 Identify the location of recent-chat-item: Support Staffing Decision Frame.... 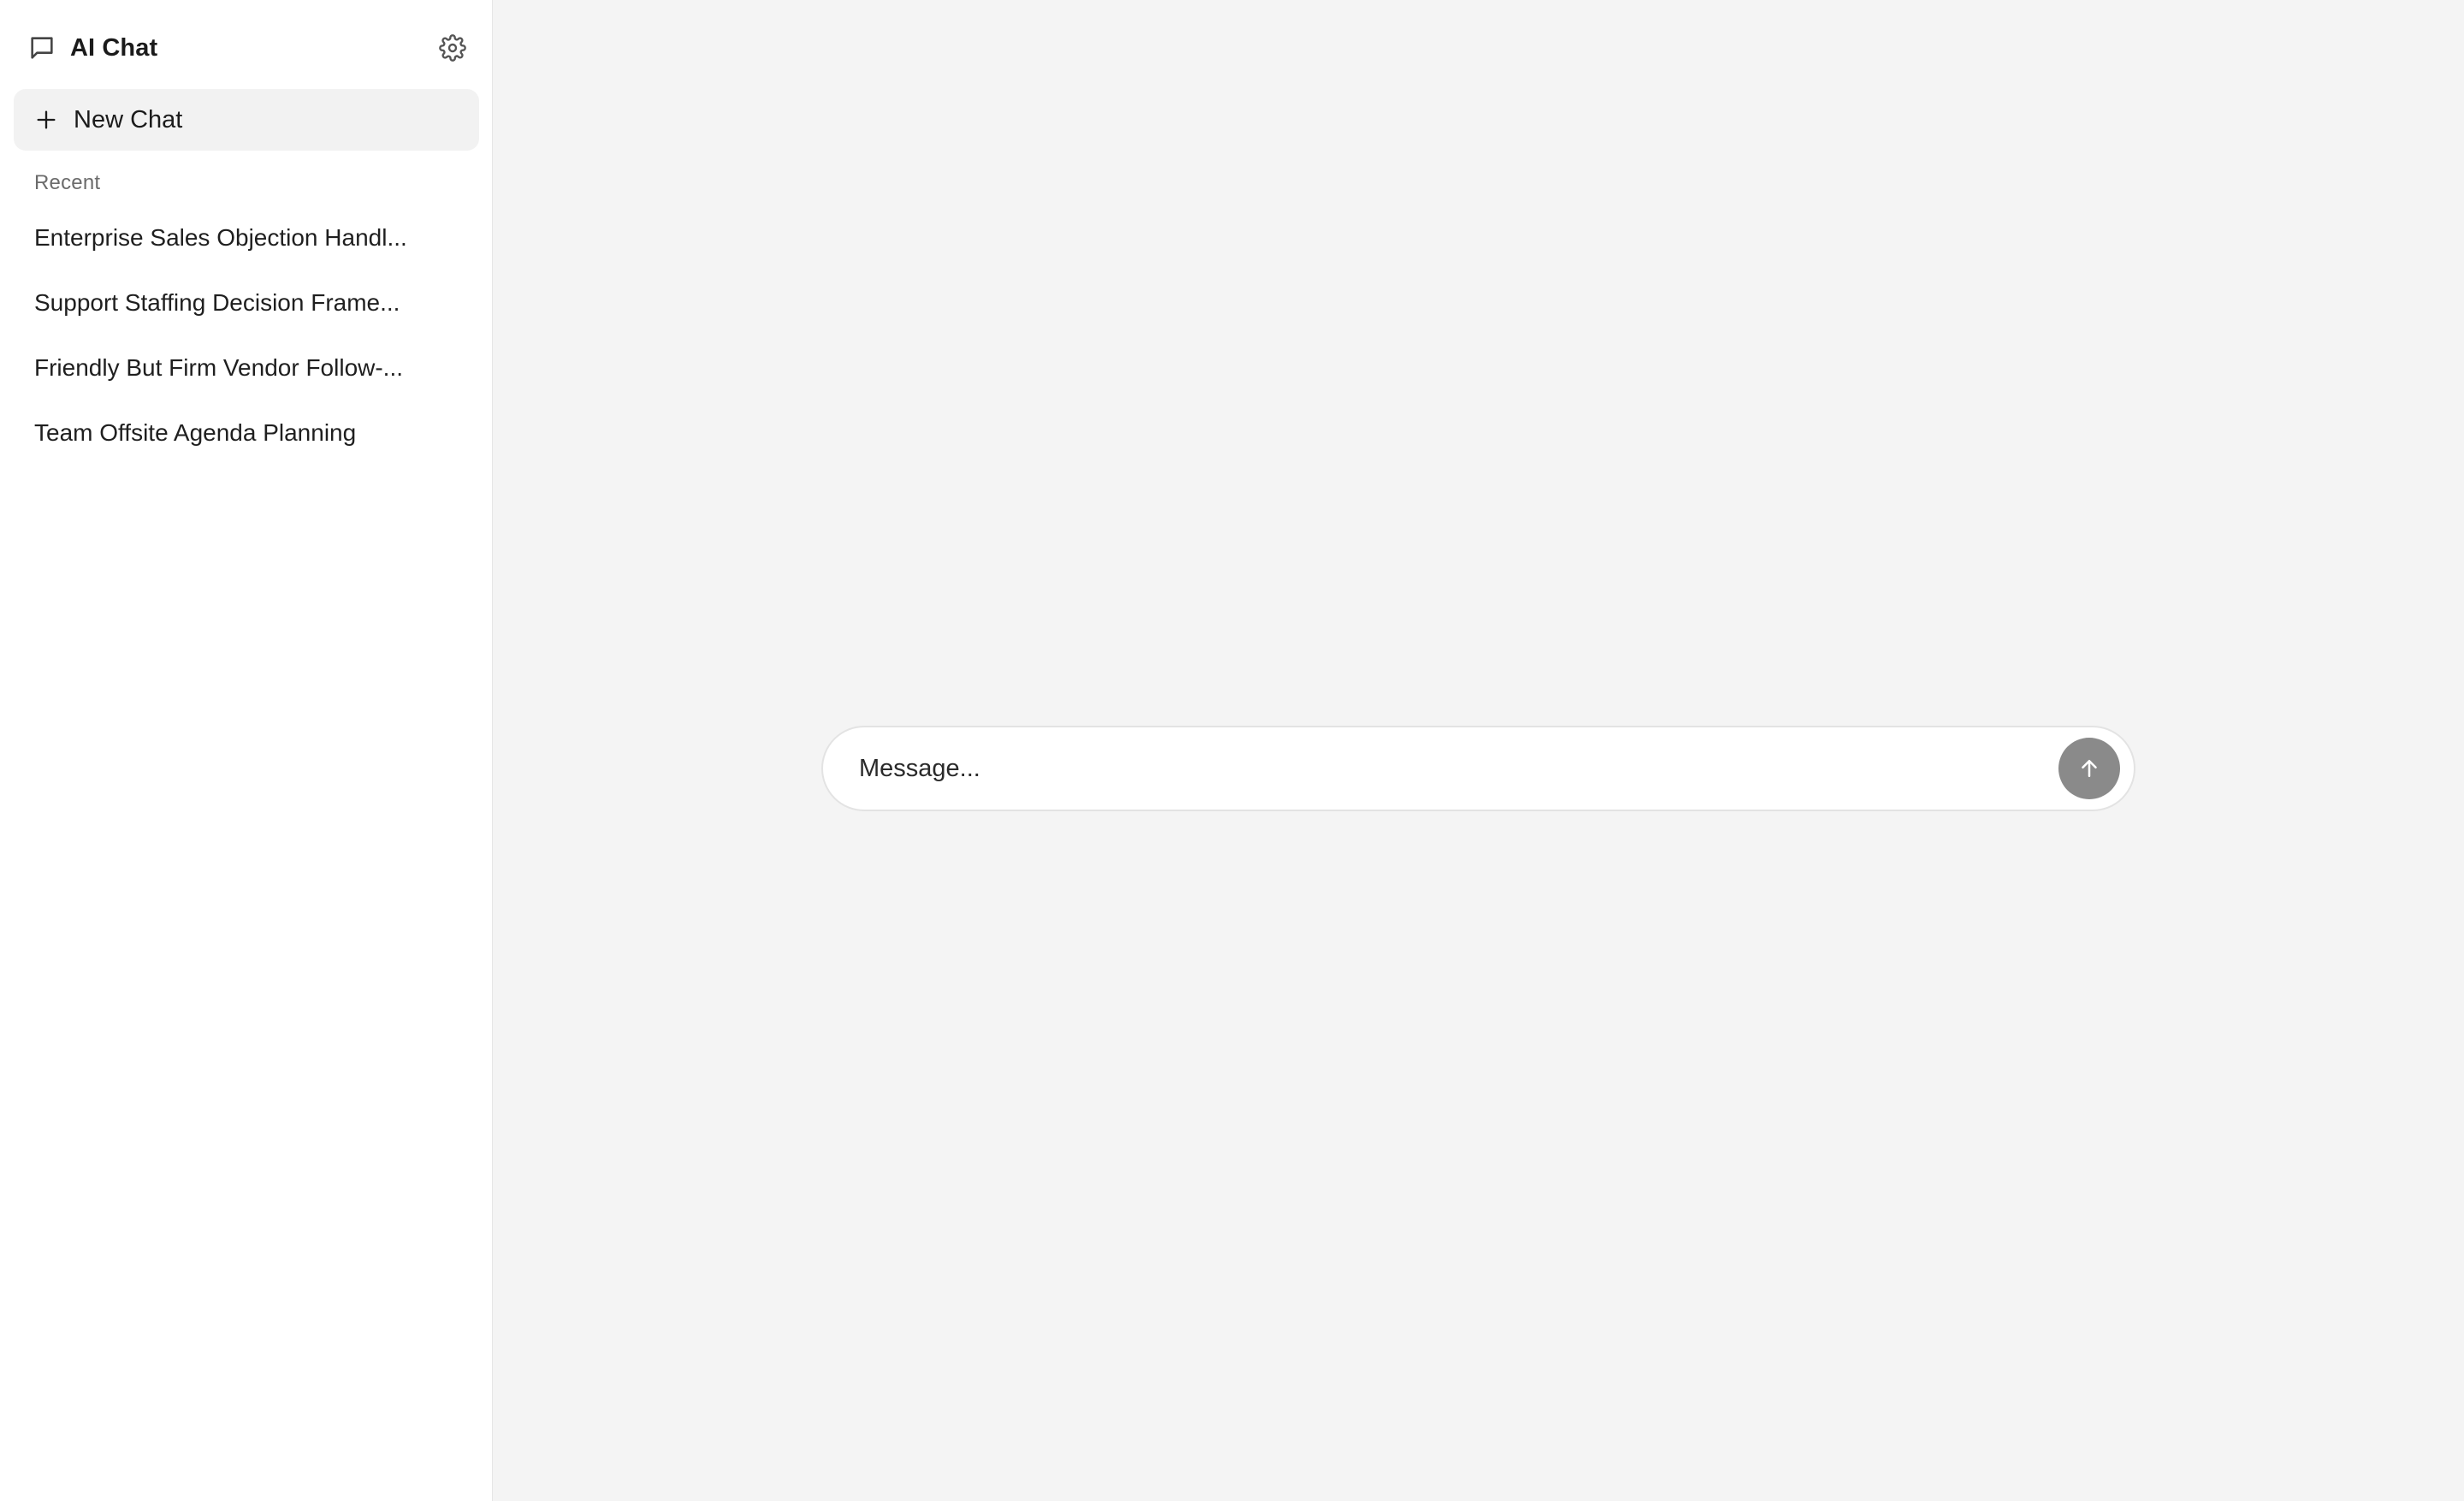
(246, 302).